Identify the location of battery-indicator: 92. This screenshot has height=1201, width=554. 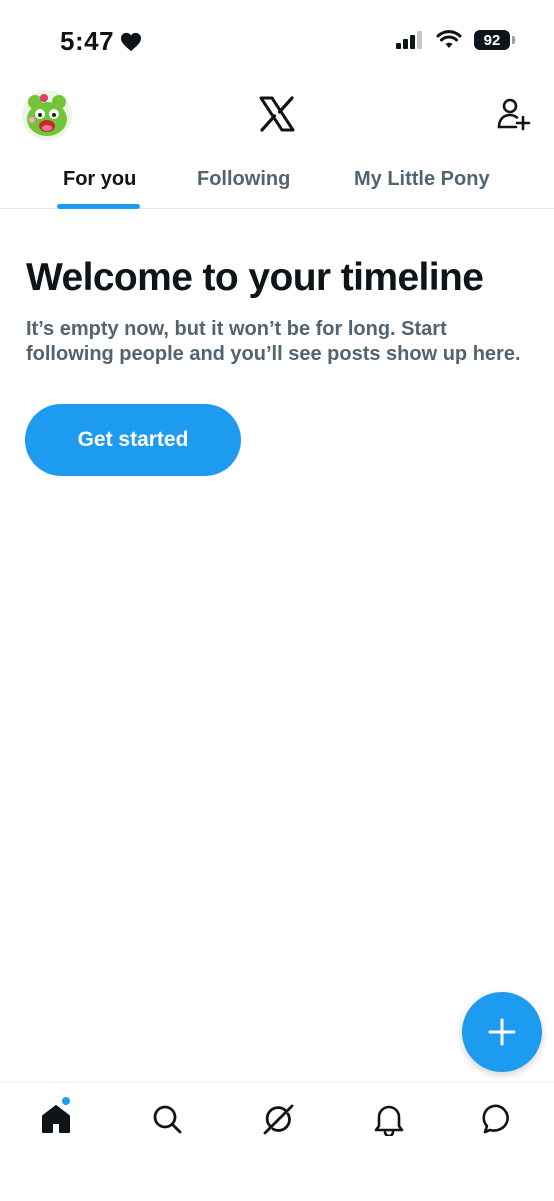
(494, 40).